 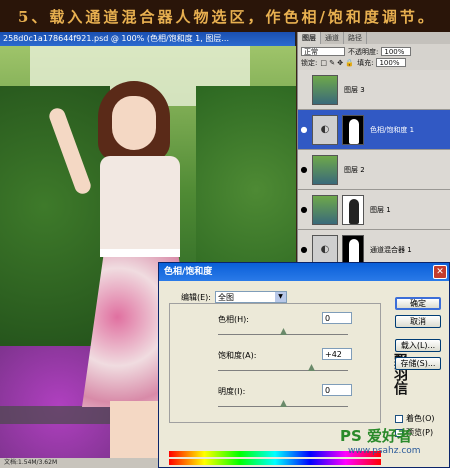 What do you see at coordinates (374, 90) in the screenshot?
I see `layer-row: 图层 3` at bounding box center [374, 90].